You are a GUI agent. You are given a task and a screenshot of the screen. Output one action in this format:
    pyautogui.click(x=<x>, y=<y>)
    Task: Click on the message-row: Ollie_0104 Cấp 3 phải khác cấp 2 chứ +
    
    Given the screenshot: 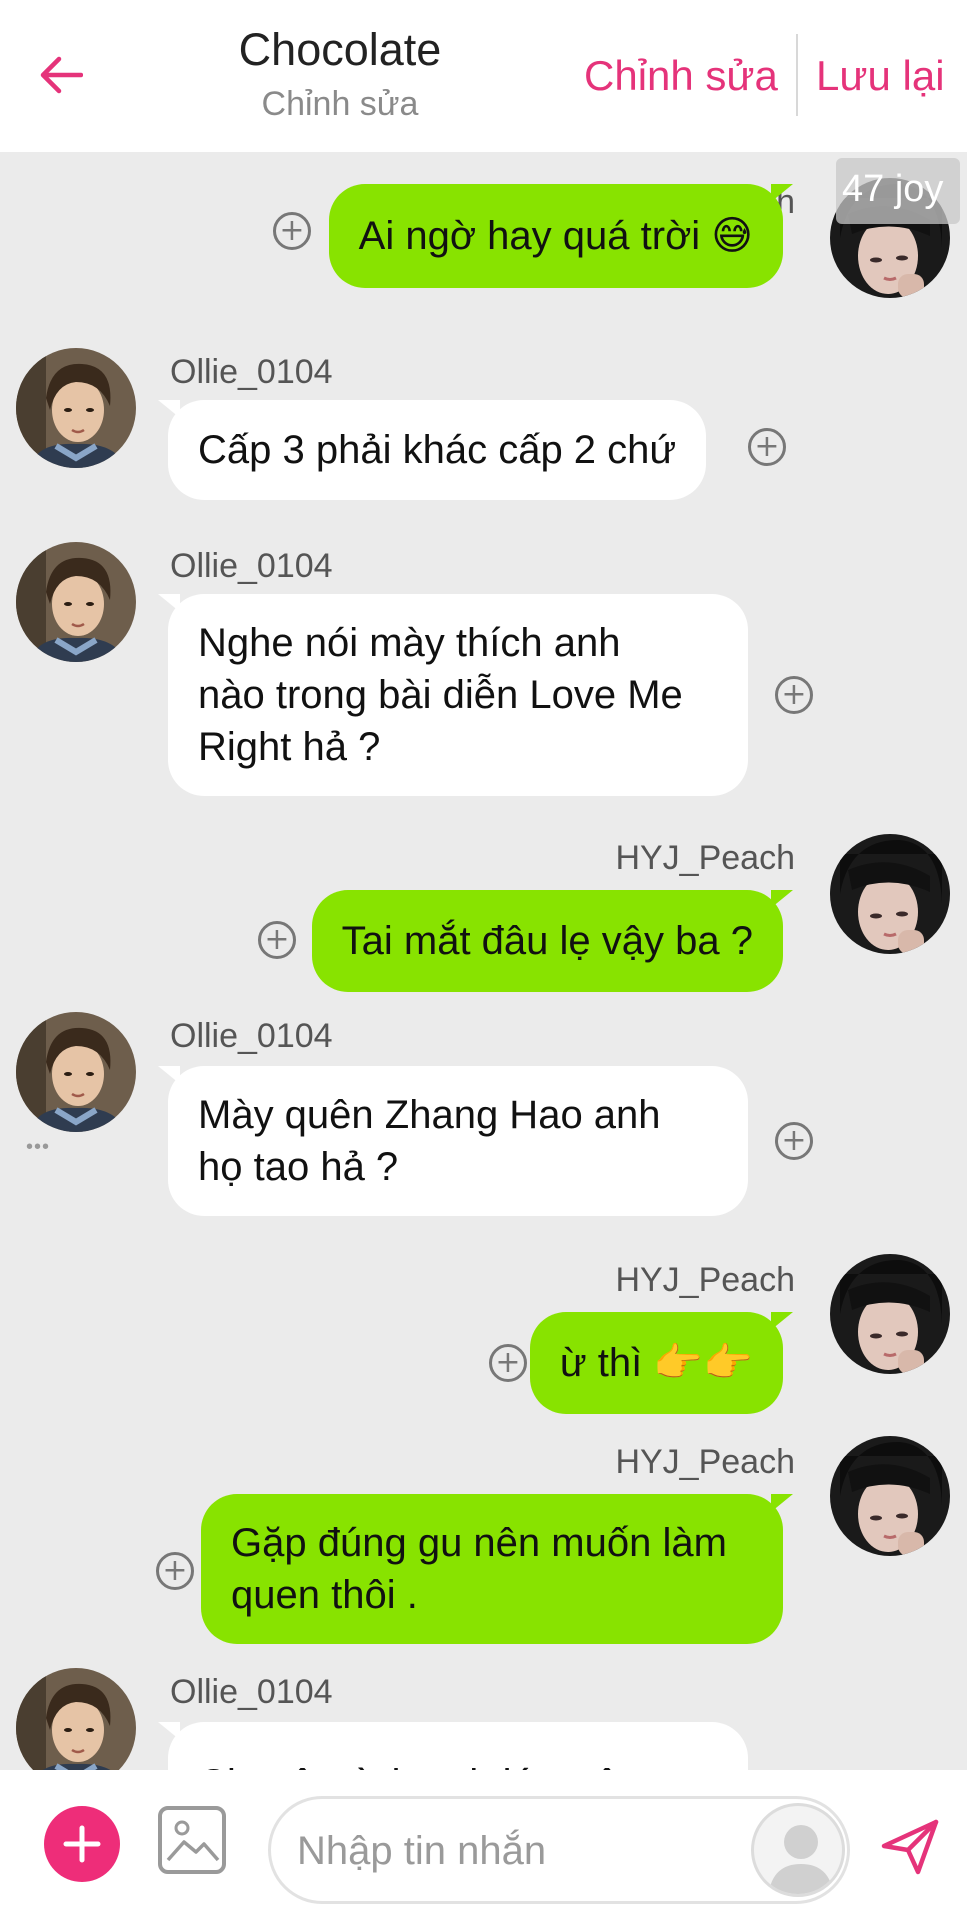 What is the action you would take?
    pyautogui.click(x=483, y=424)
    